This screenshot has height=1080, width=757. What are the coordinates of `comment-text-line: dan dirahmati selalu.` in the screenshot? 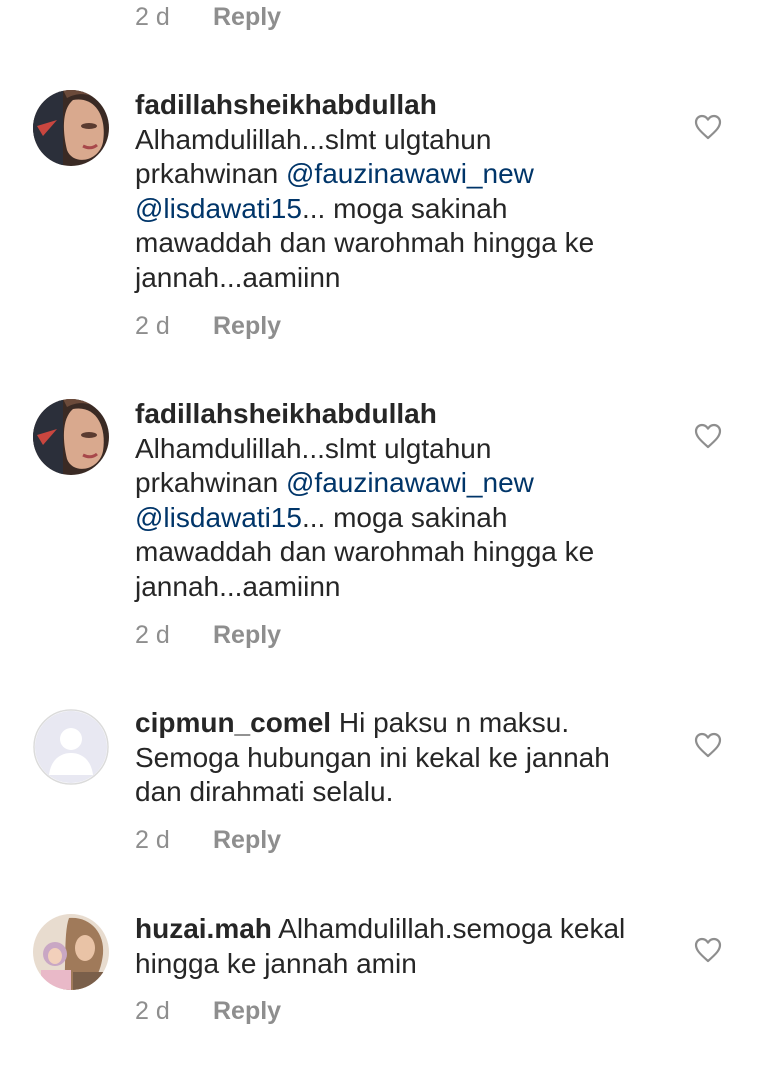 It's located at (264, 791).